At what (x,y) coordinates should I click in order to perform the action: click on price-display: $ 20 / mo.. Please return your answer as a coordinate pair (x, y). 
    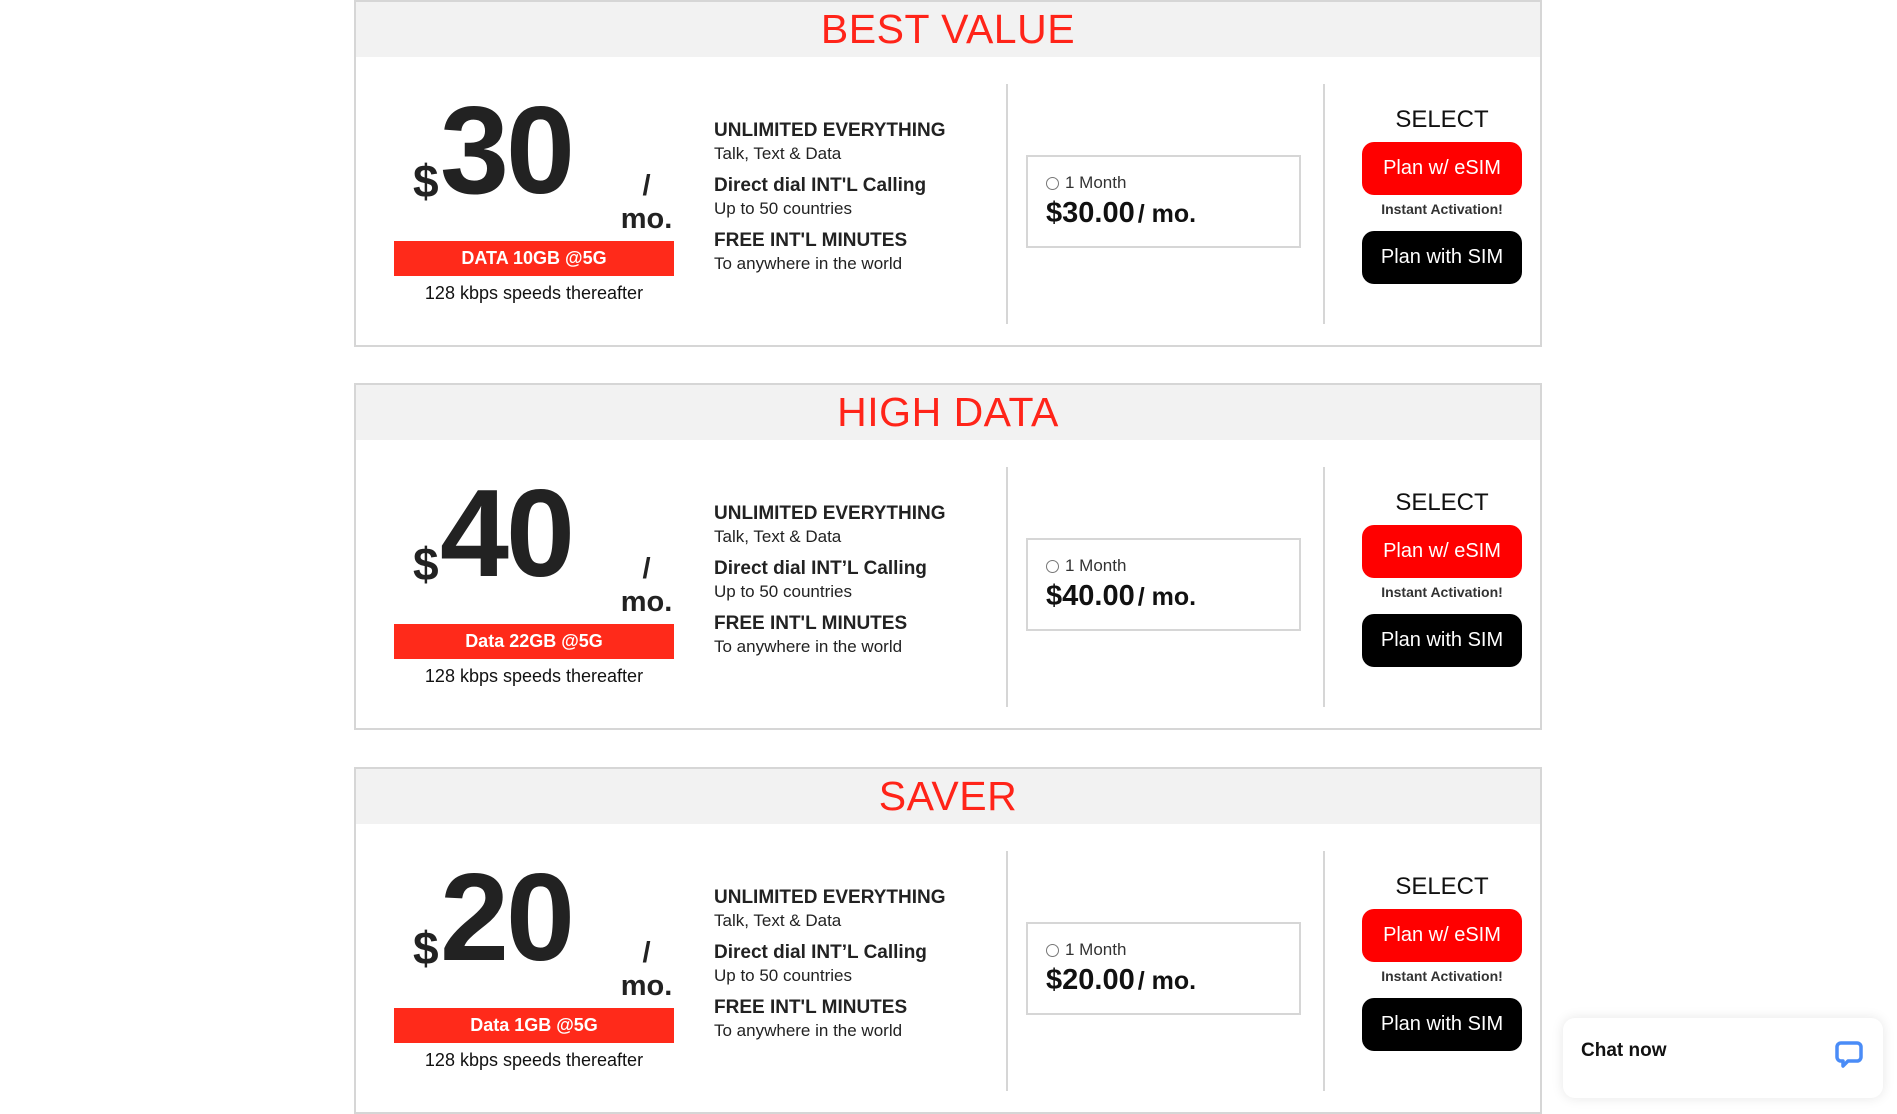
    Looking at the image, I should click on (533, 925).